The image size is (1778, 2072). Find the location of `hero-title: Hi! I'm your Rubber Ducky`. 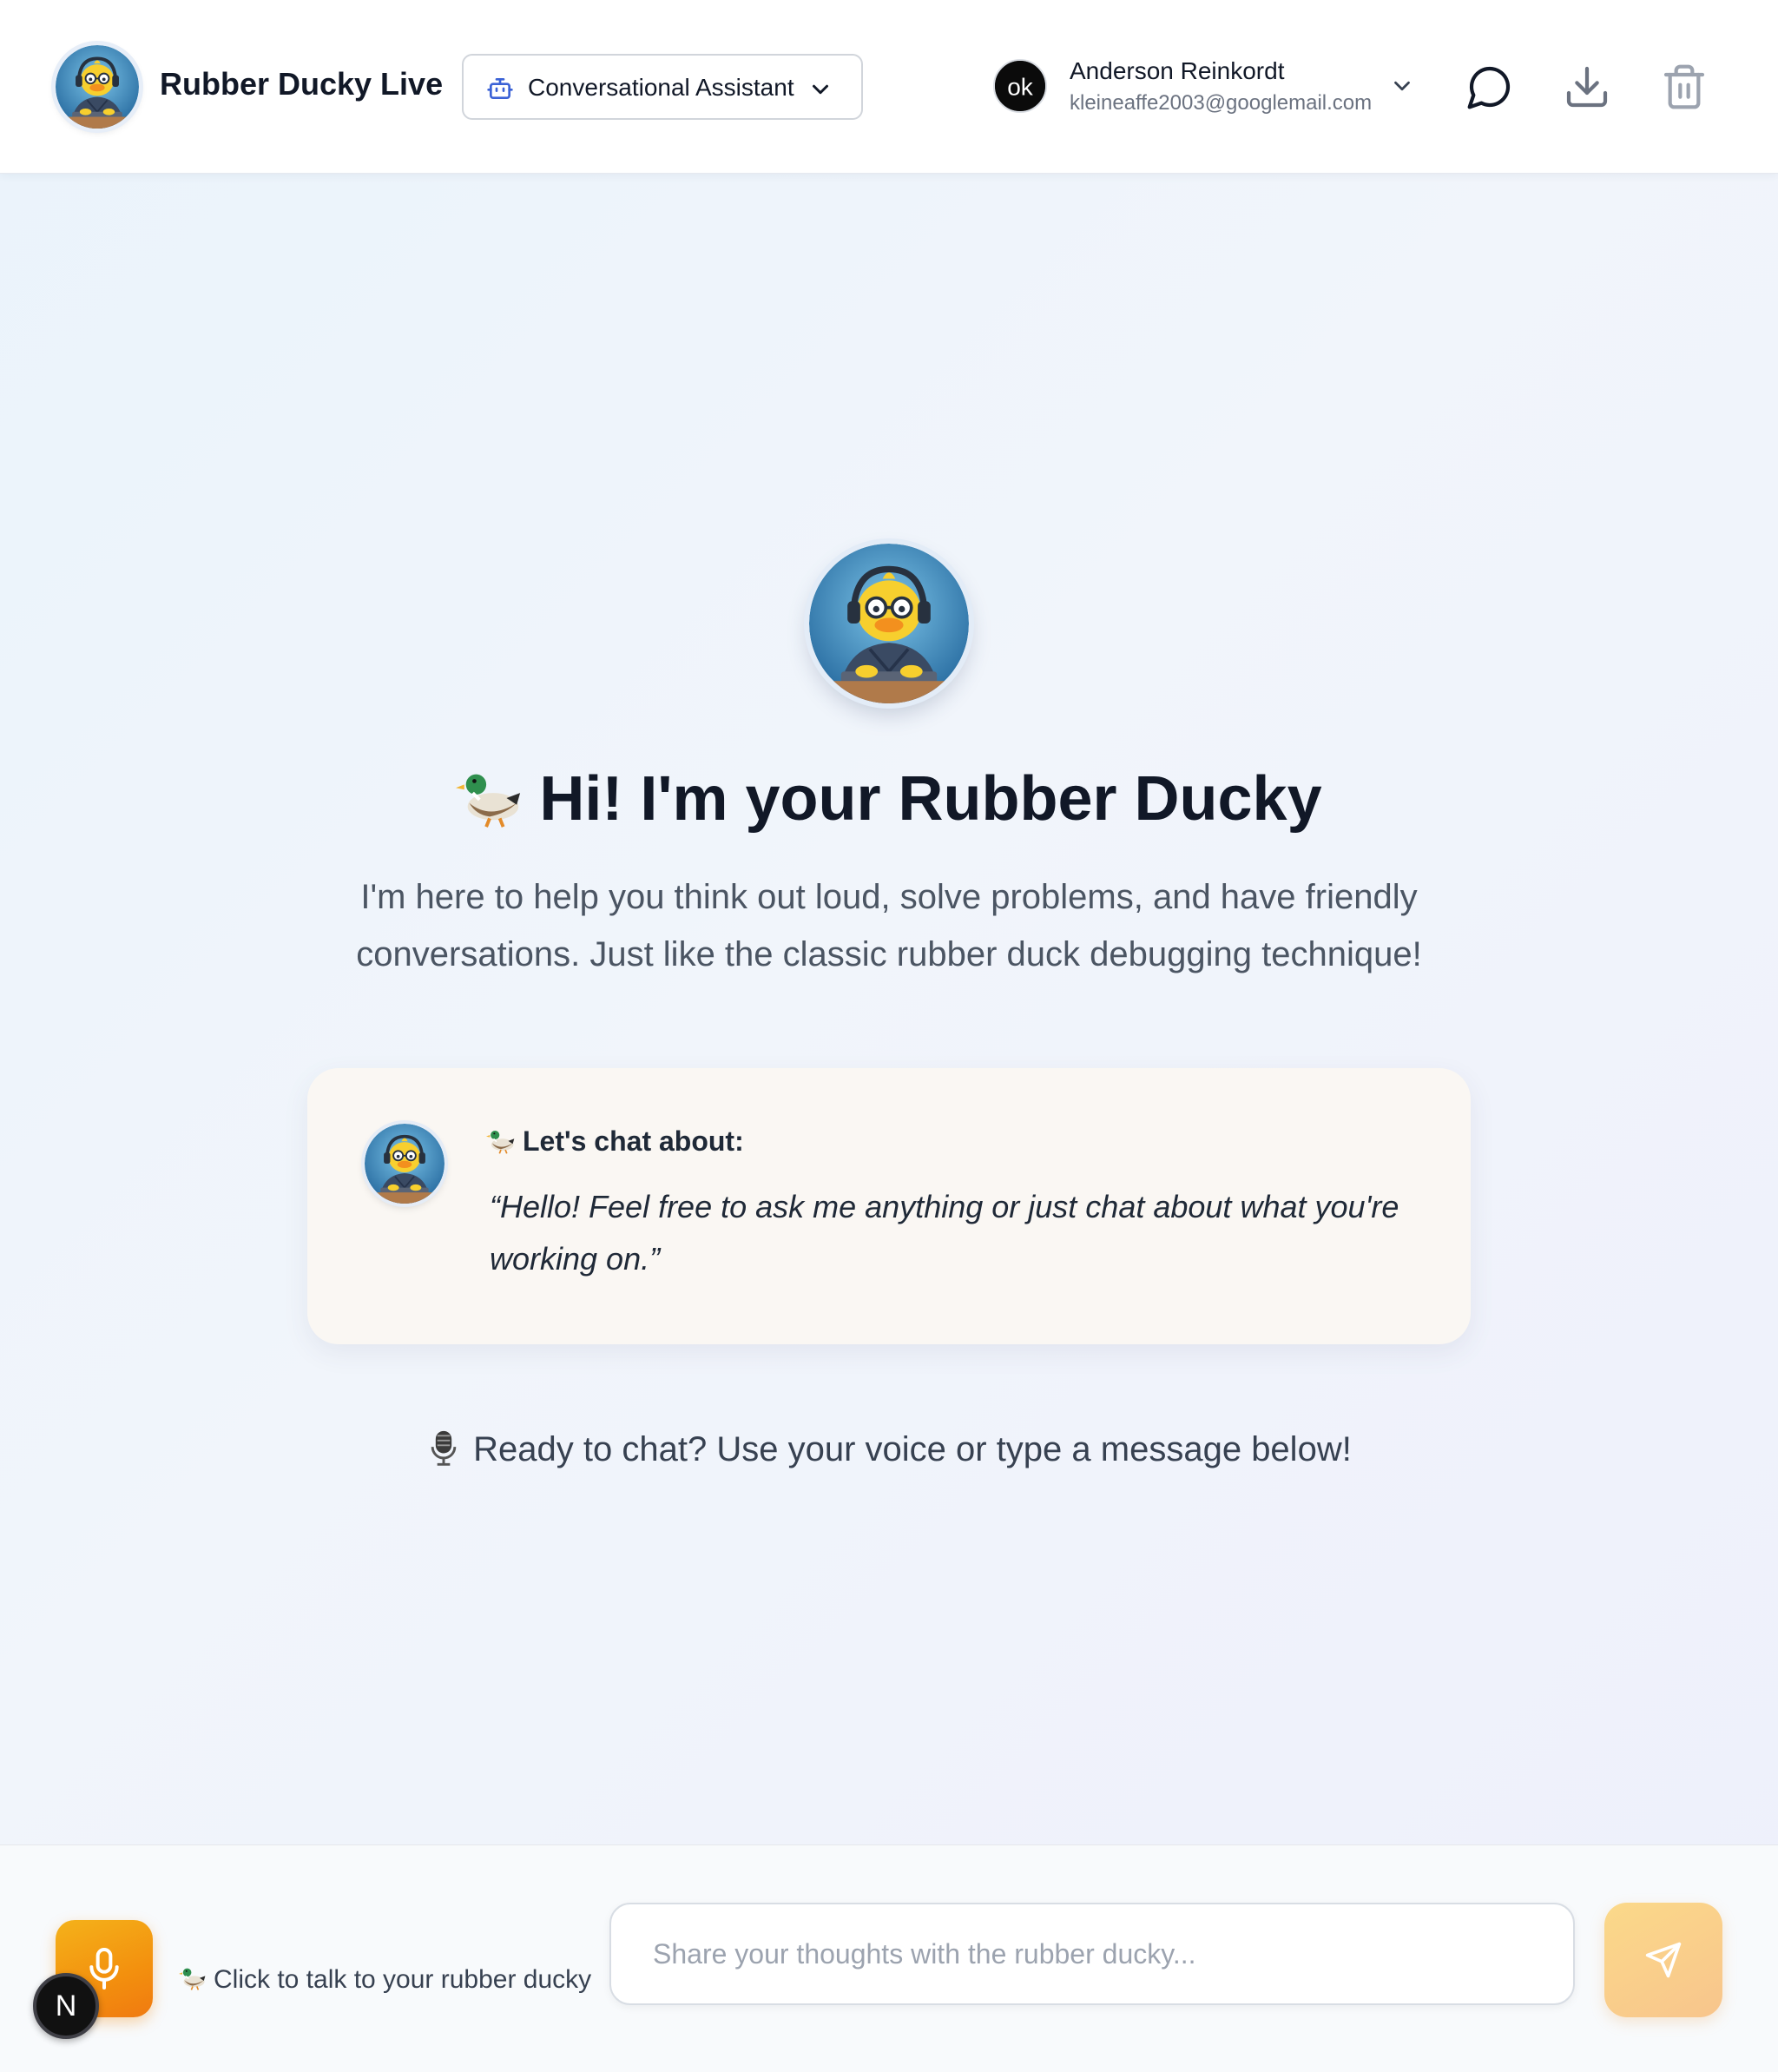

hero-title: Hi! I'm your Rubber Ducky is located at coordinates (889, 799).